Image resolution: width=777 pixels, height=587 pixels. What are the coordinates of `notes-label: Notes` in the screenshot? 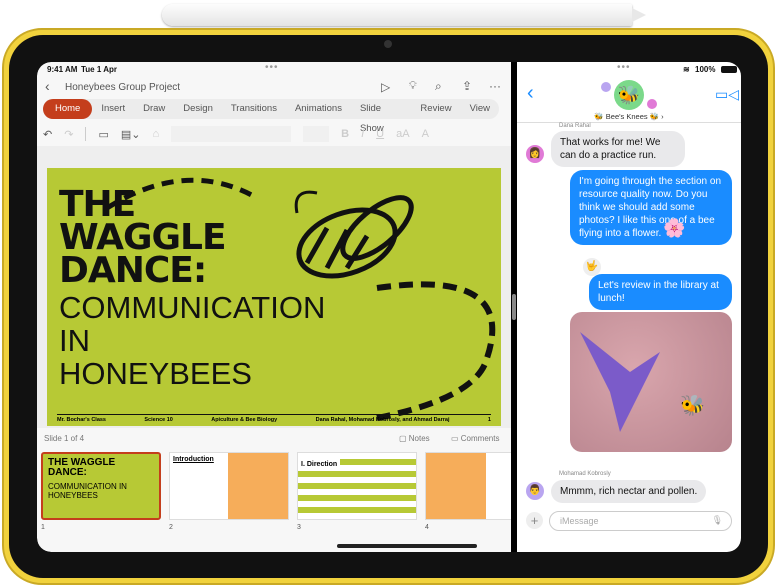 It's located at (419, 438).